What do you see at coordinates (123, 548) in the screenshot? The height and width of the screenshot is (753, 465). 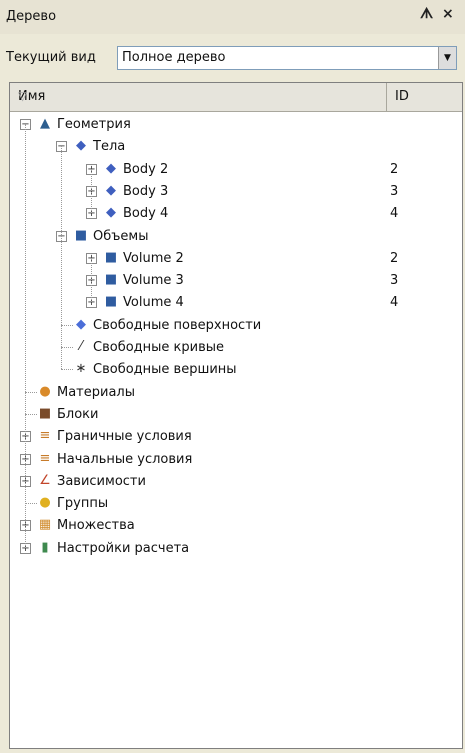 I see `tree-item-label: Настройки расчета` at bounding box center [123, 548].